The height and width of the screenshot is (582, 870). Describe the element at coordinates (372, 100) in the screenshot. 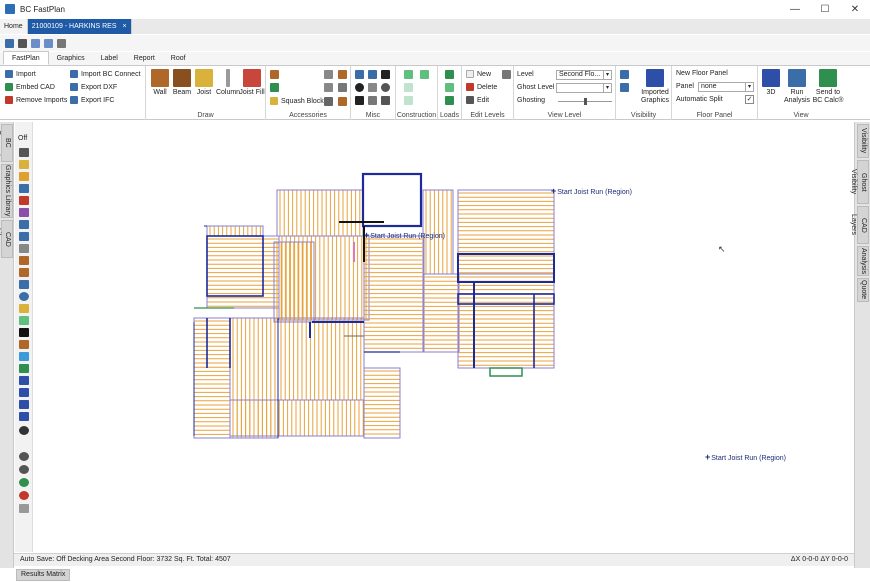

I see `table-icon` at that location.